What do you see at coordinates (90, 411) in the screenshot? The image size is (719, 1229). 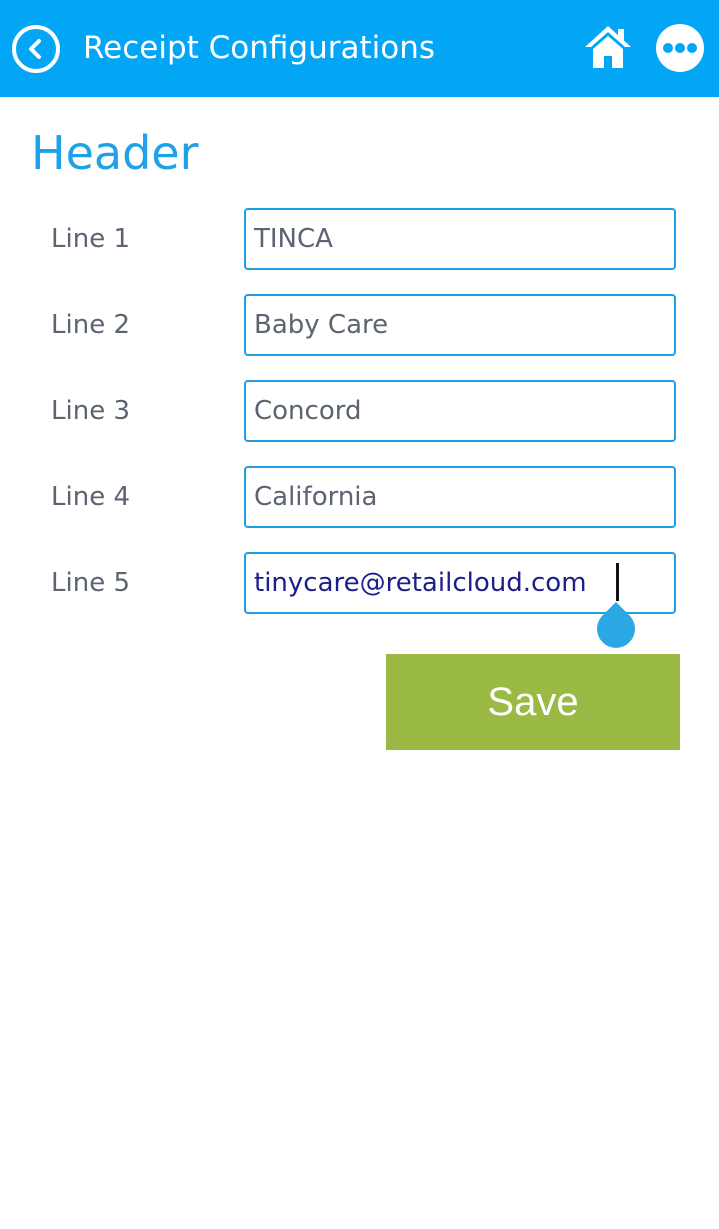 I see `line-3-label: Line 3` at bounding box center [90, 411].